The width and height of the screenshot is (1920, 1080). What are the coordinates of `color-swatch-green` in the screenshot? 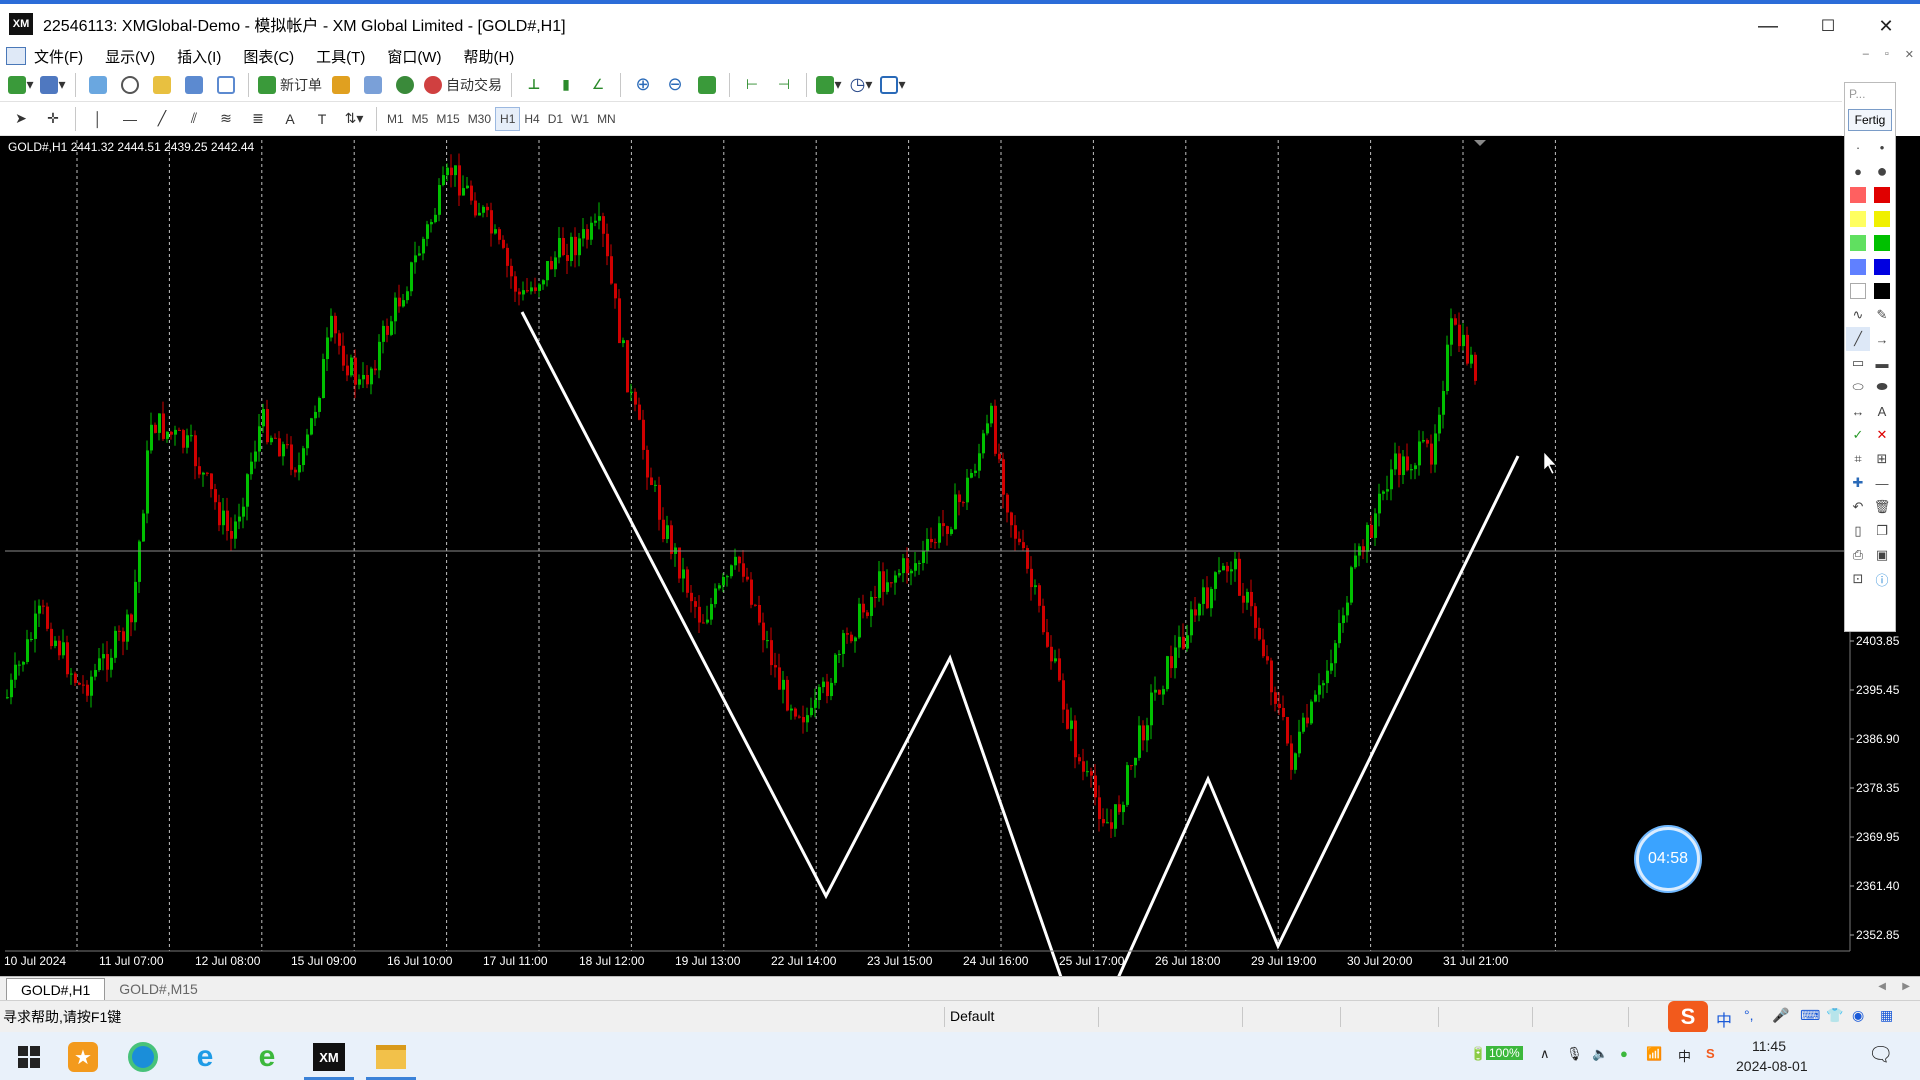 It's located at (1882, 243).